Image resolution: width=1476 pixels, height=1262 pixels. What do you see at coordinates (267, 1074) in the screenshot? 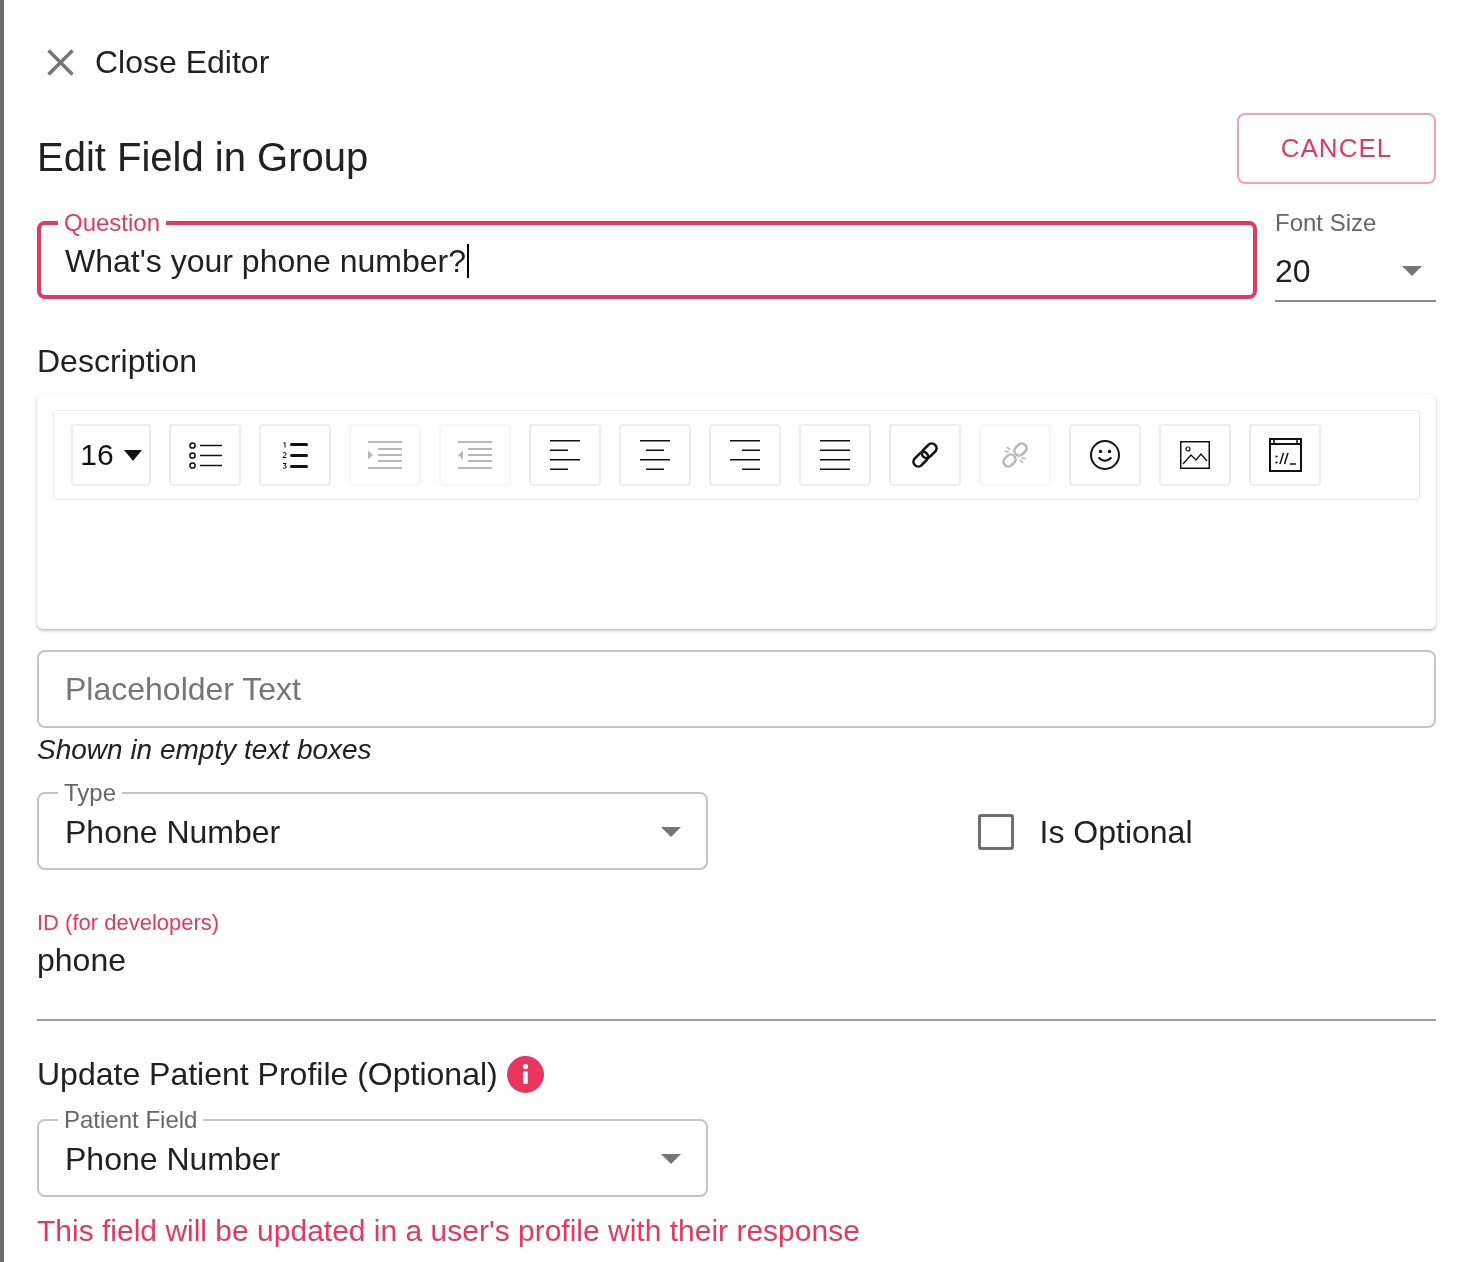
I see `section-title: Update Patient Profile (Optional)` at bounding box center [267, 1074].